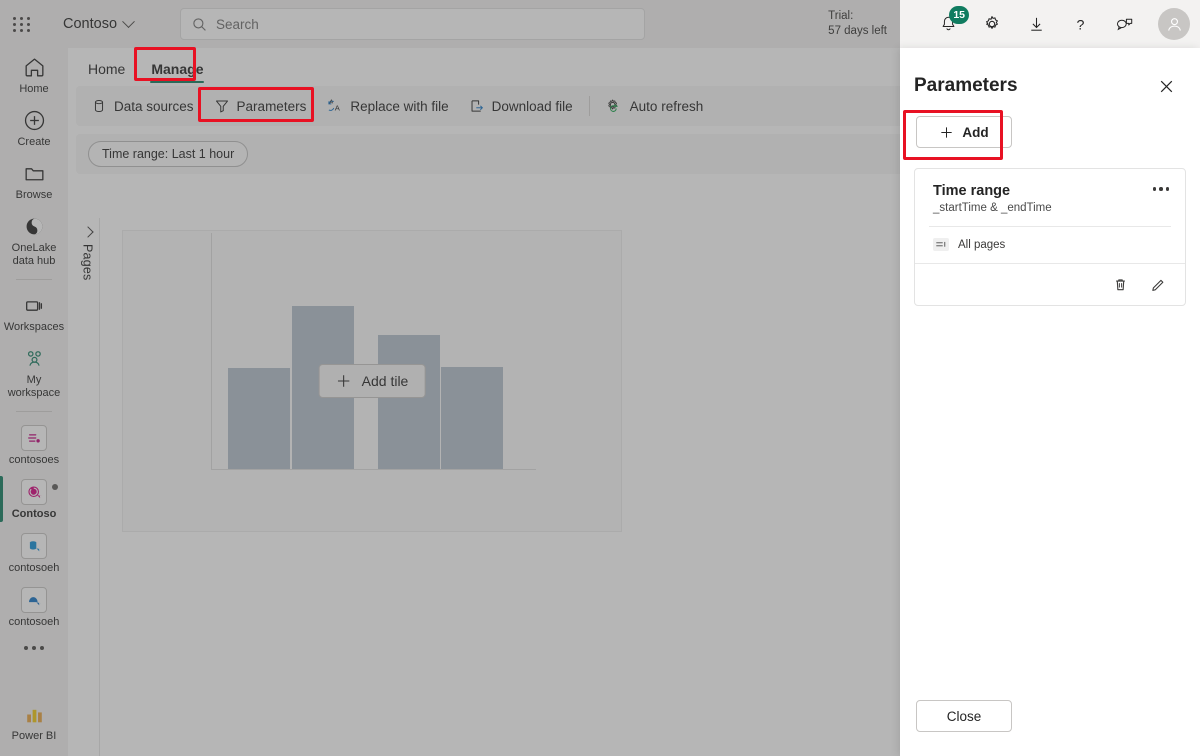 This screenshot has height=756, width=1200. I want to click on sidebar-item-label: contosoeh, so click(34, 622).